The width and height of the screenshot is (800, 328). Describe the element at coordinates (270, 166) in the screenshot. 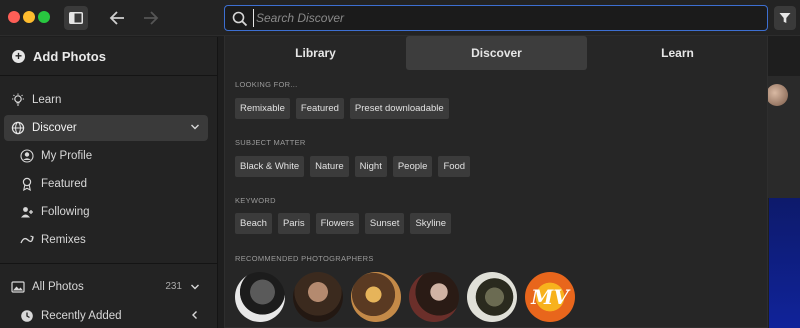

I see `chip-black-white: Black & White` at that location.